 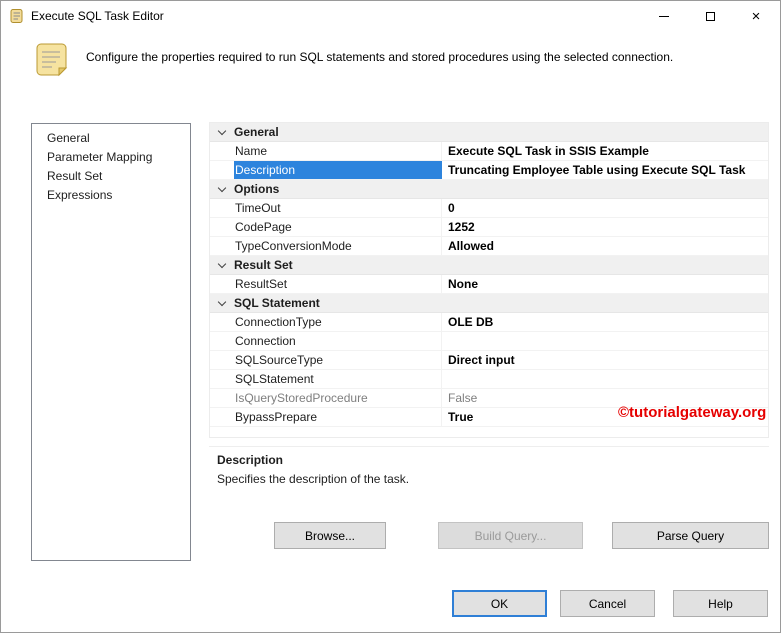 What do you see at coordinates (720, 603) in the screenshot?
I see `help-button: Help` at bounding box center [720, 603].